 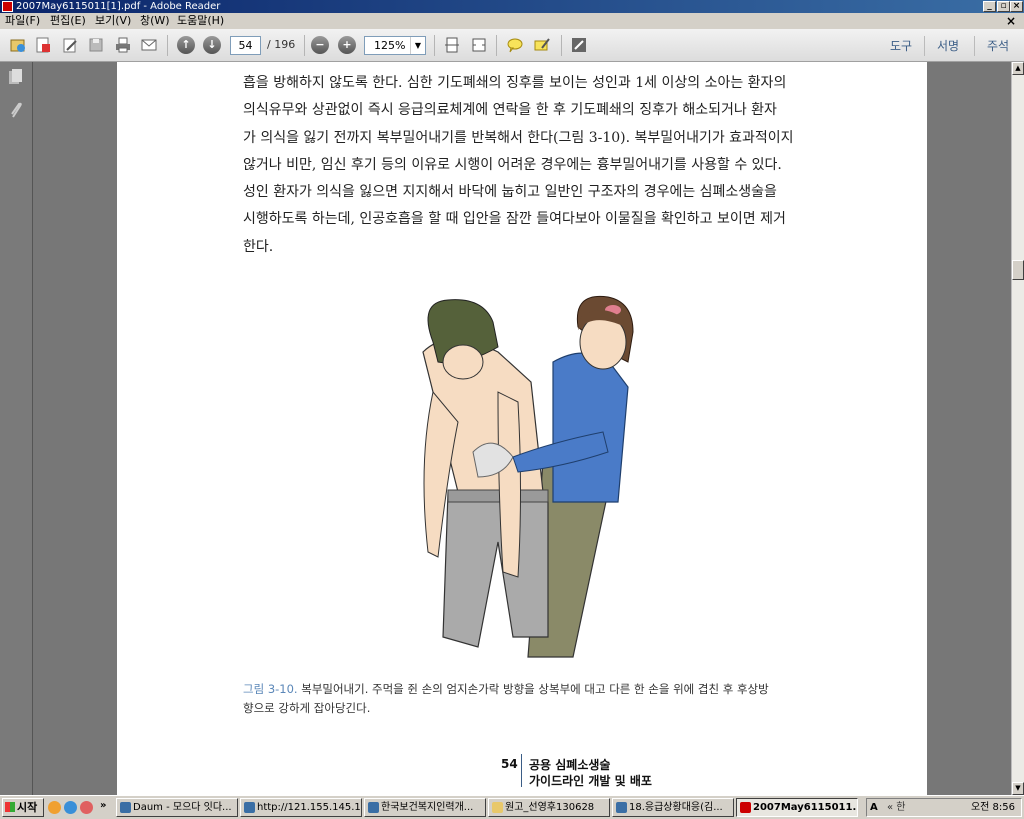 What do you see at coordinates (70, 45) in the screenshot?
I see `edit-icon` at bounding box center [70, 45].